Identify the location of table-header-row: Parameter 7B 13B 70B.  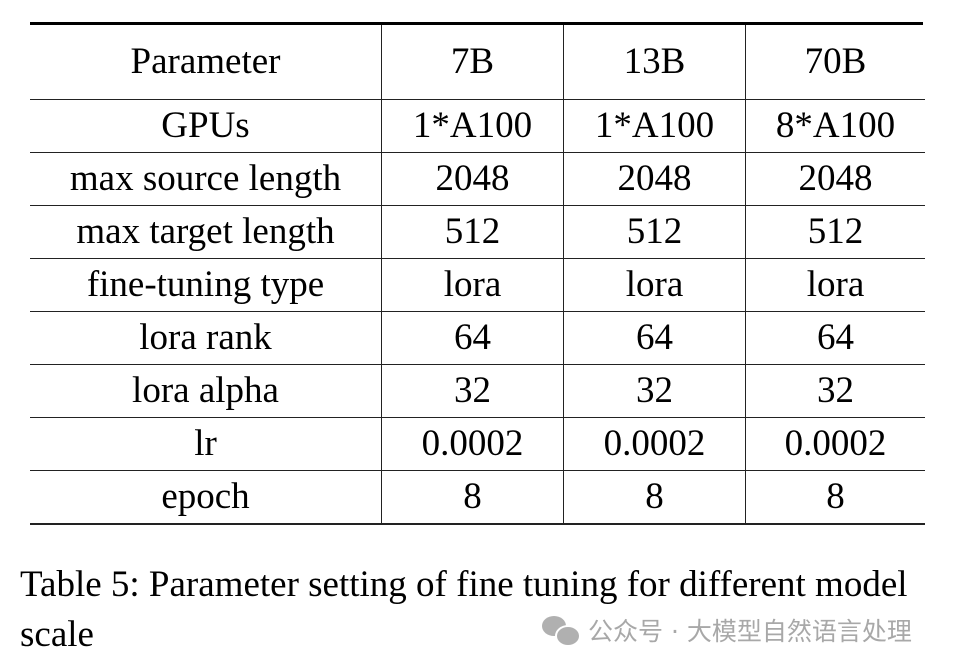
(477, 62).